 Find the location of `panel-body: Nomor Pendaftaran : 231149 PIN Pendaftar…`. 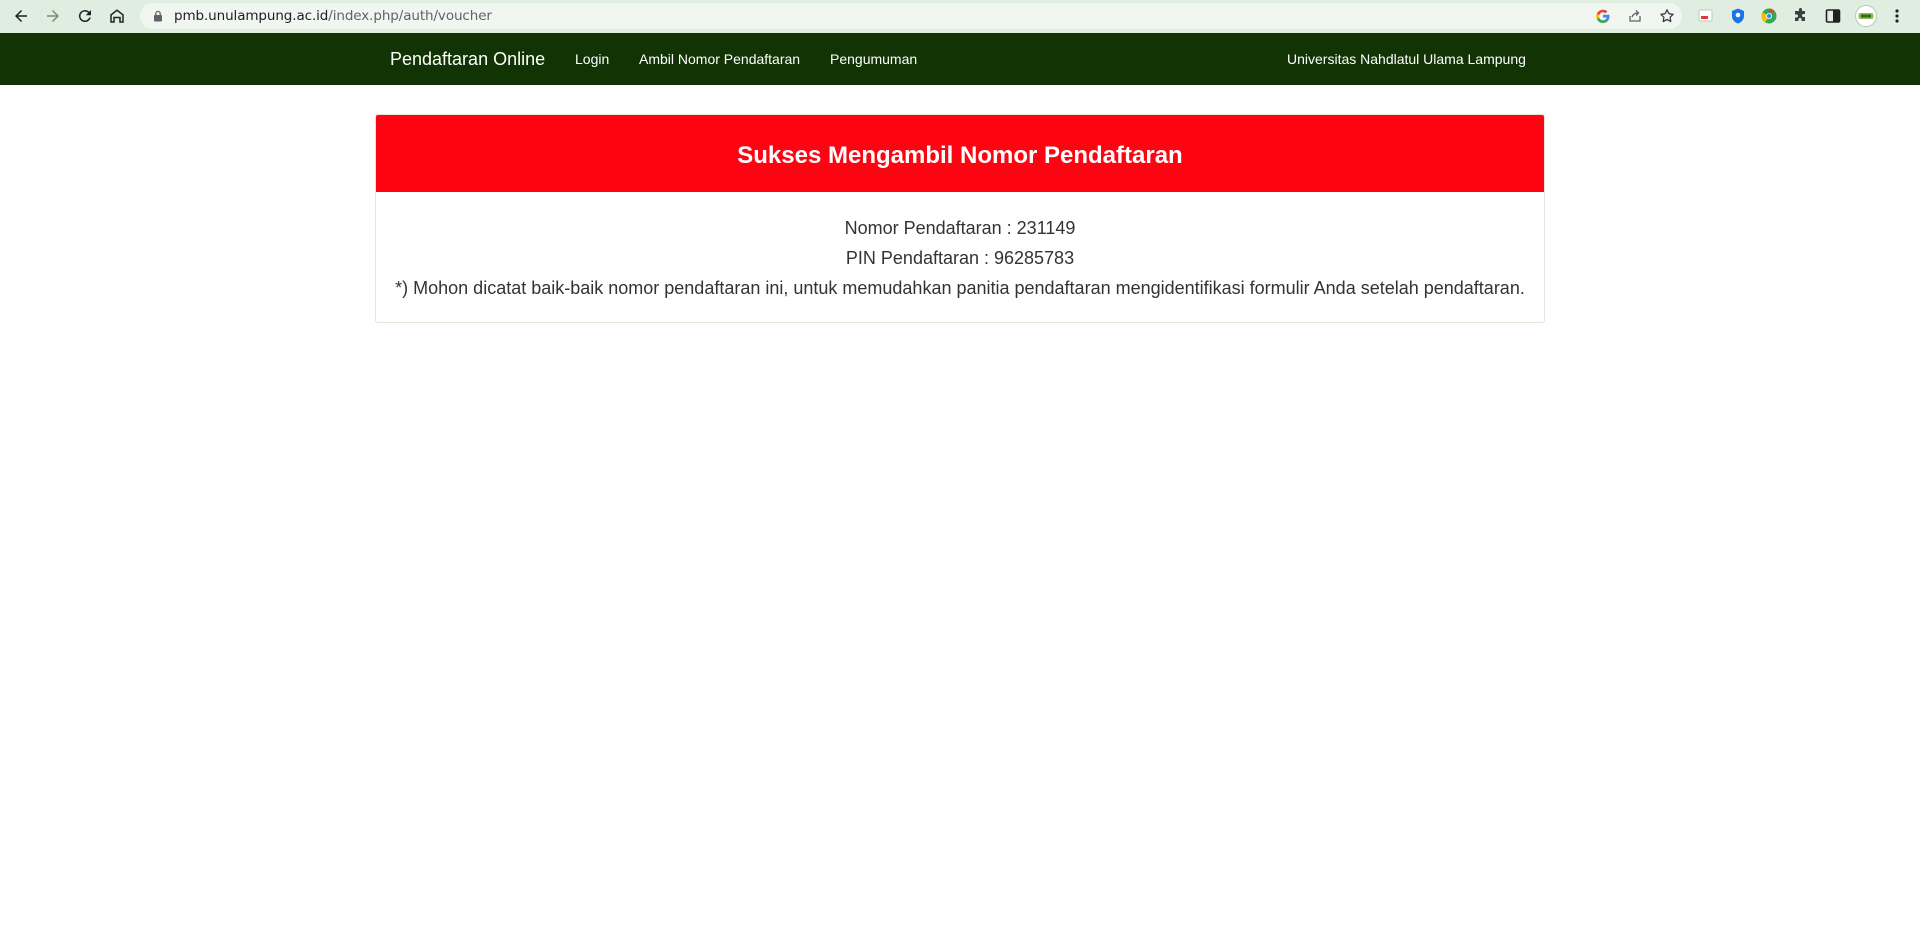

panel-body: Nomor Pendaftaran : 231149 PIN Pendaftar… is located at coordinates (960, 247).